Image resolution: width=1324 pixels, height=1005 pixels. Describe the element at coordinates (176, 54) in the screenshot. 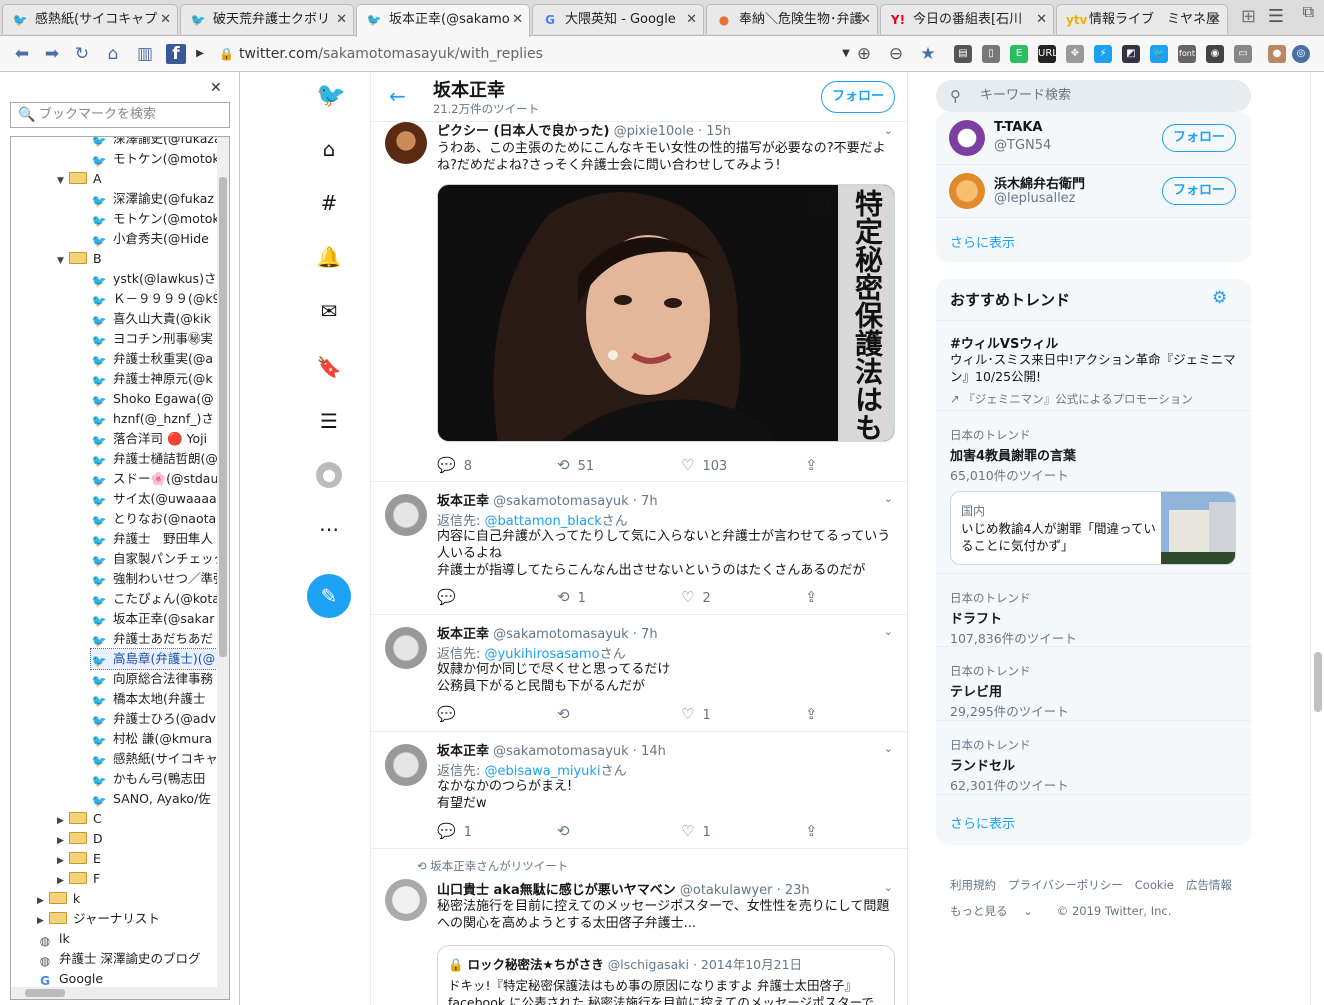

I see `facebook-icon: f` at that location.